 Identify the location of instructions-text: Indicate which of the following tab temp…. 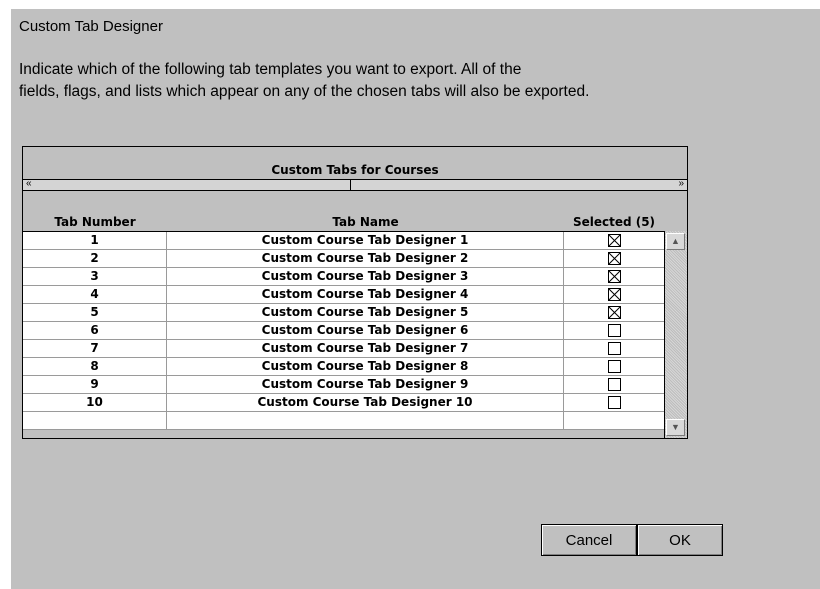
(389, 81).